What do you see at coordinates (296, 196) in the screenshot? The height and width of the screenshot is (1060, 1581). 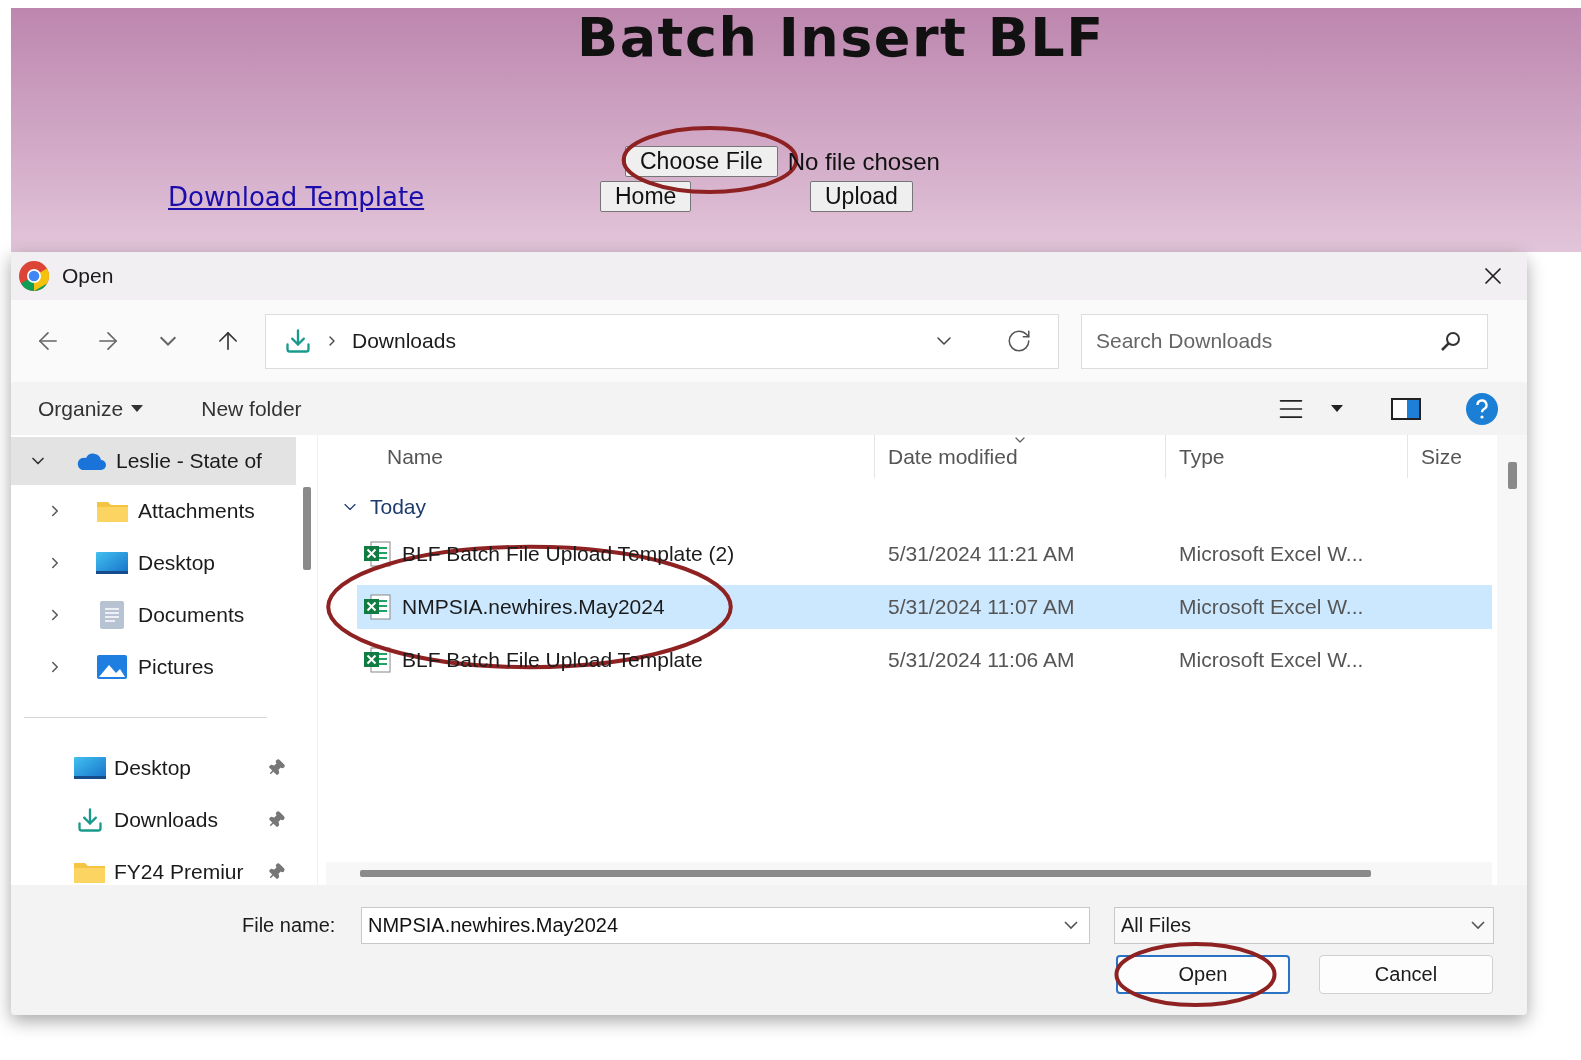 I see `download-template-link: Download Template` at bounding box center [296, 196].